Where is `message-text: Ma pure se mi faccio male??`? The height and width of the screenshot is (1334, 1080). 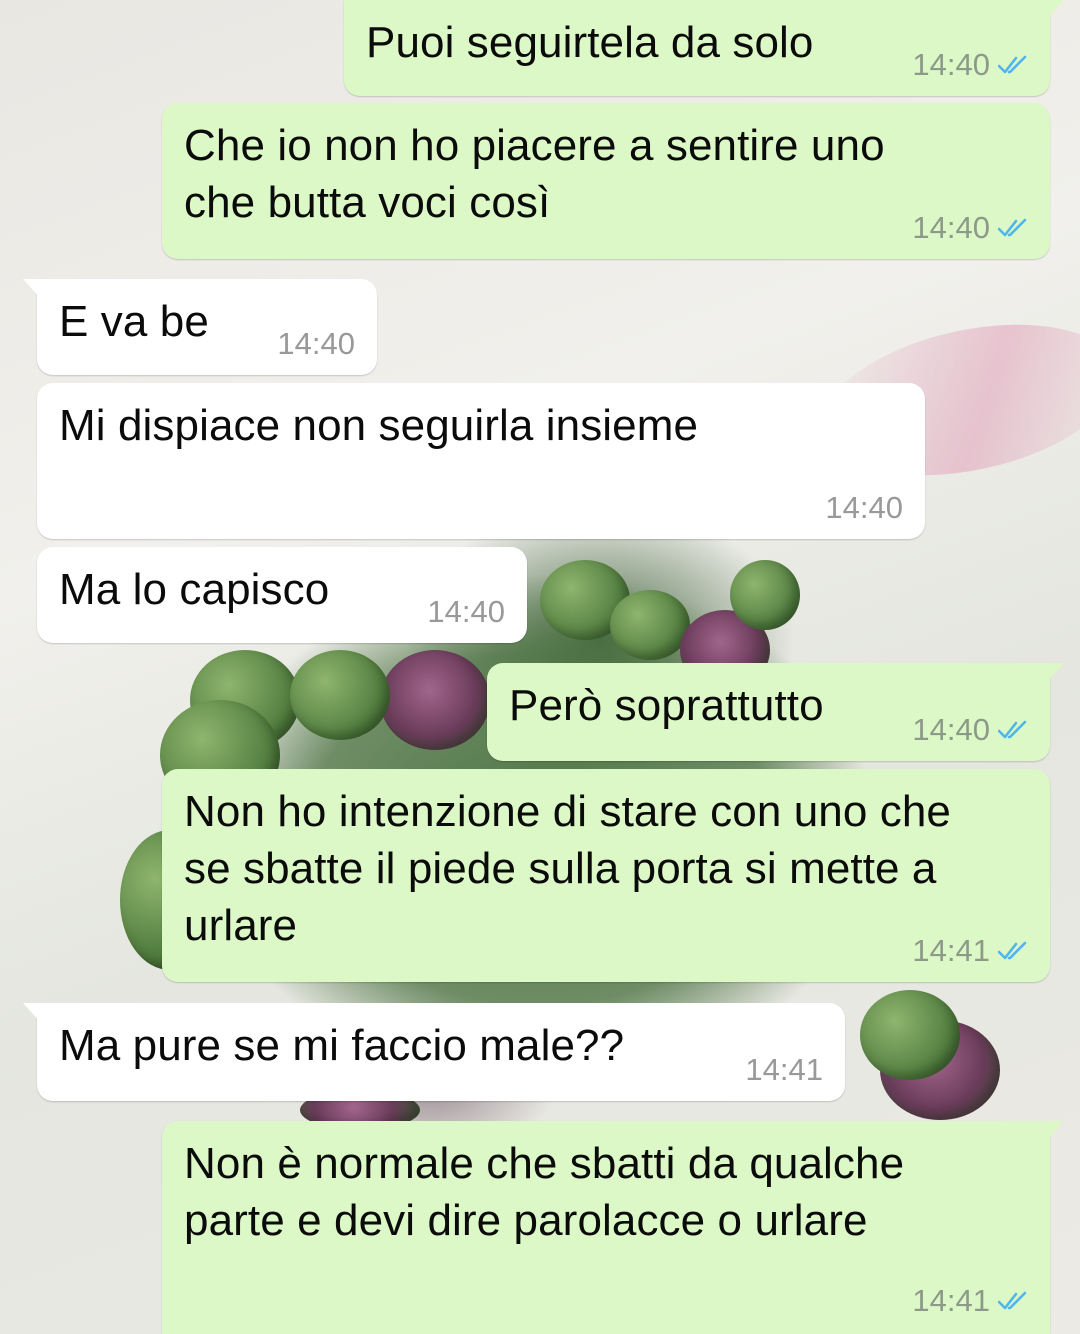 message-text: Ma pure se mi faccio male?? is located at coordinates (342, 1045).